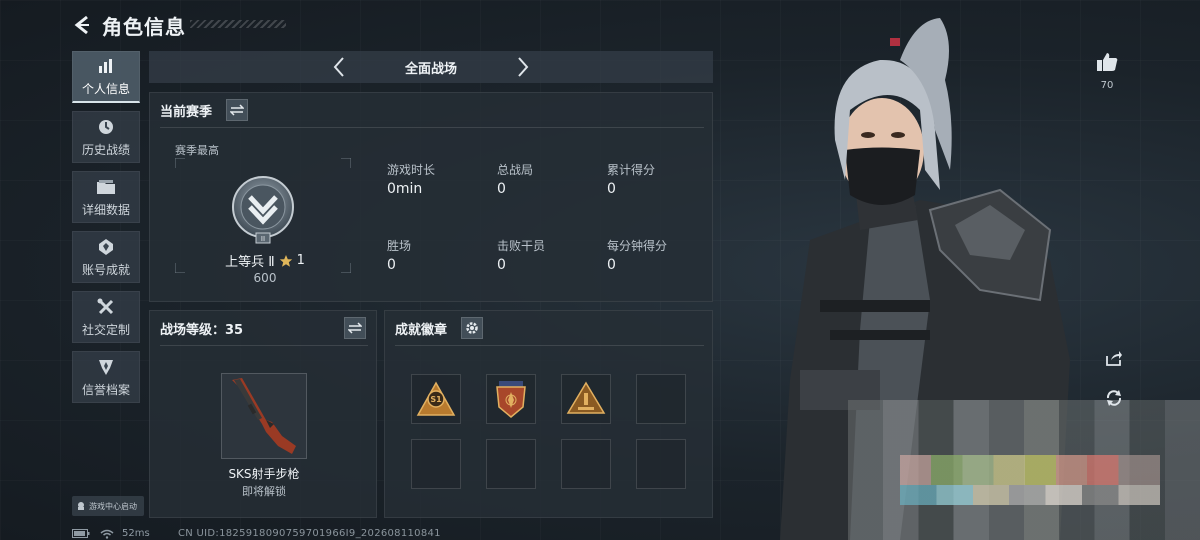 The width and height of the screenshot is (1200, 540). What do you see at coordinates (515, 170) in the screenshot?
I see `stat-label-total-matches: 总战局` at bounding box center [515, 170].